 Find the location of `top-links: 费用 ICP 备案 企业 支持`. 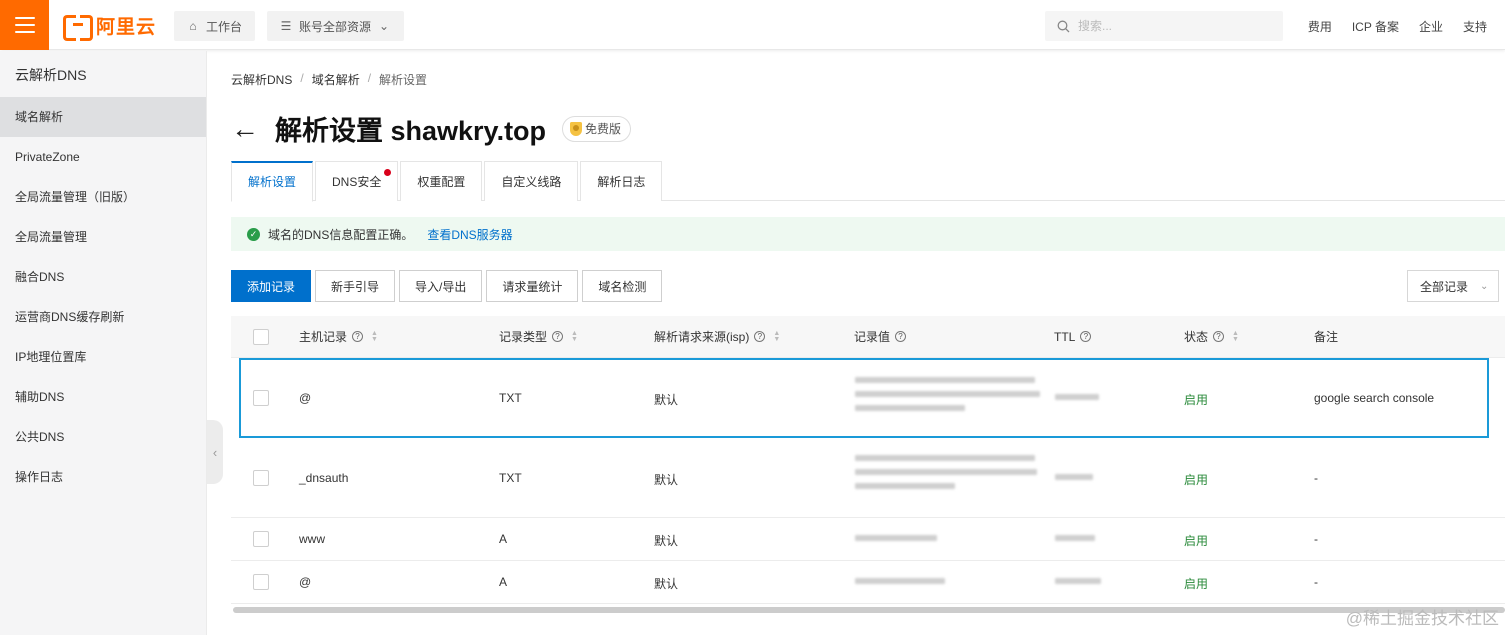

top-links: 费用 ICP 备案 企业 支持 is located at coordinates (1397, 26).